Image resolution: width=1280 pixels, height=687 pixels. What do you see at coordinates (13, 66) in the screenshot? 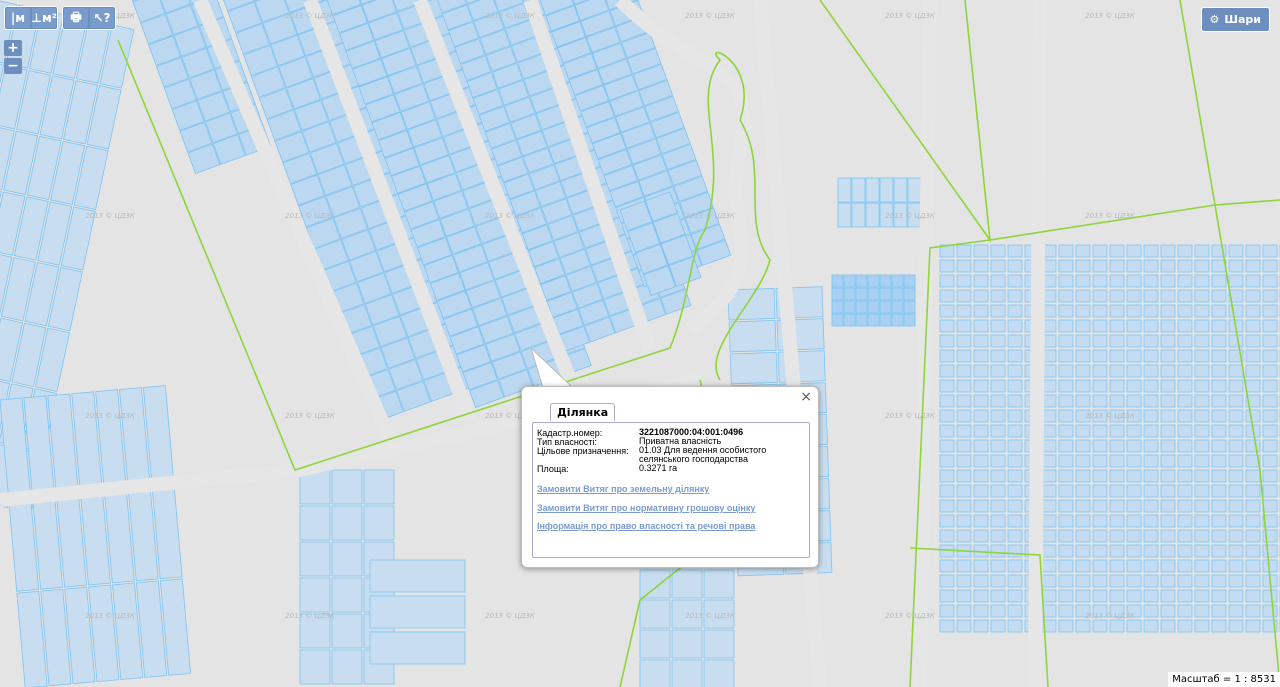
I see `zoom-out-button: −` at bounding box center [13, 66].